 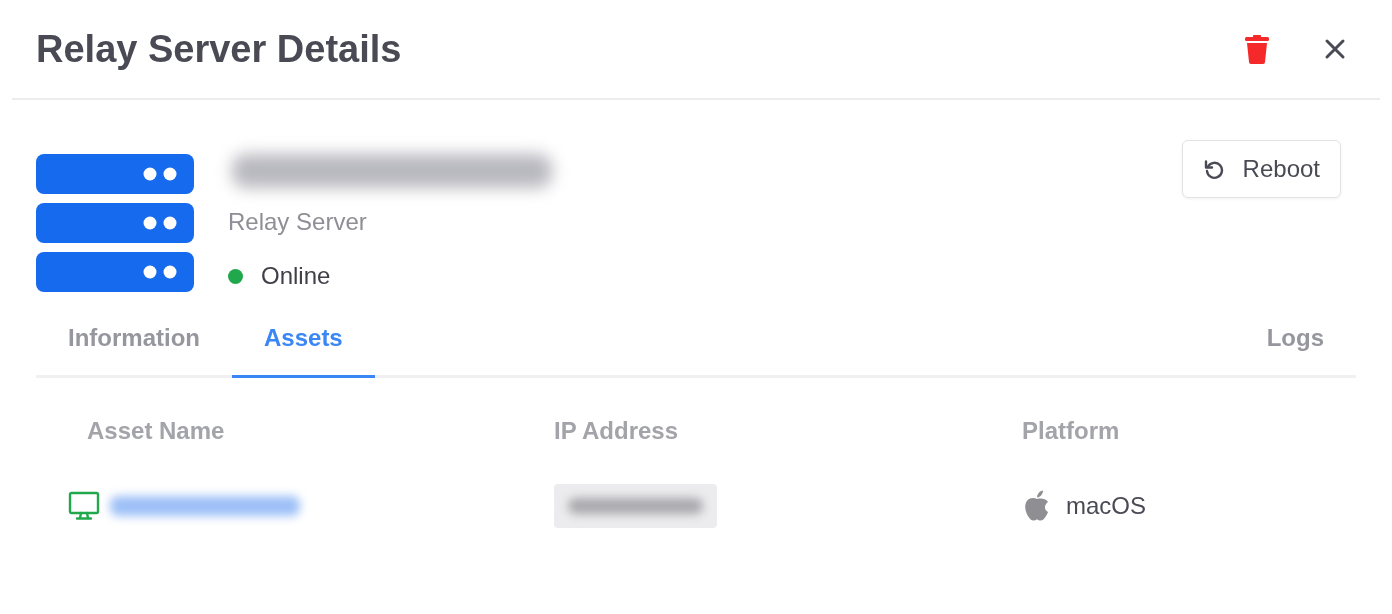 I want to click on tab: Information, so click(x=134, y=342).